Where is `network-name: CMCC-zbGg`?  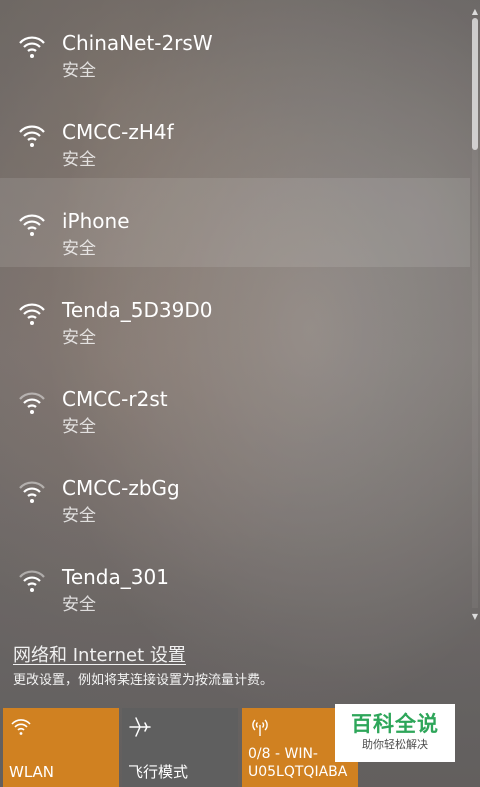
network-name: CMCC-zbGg is located at coordinates (121, 488).